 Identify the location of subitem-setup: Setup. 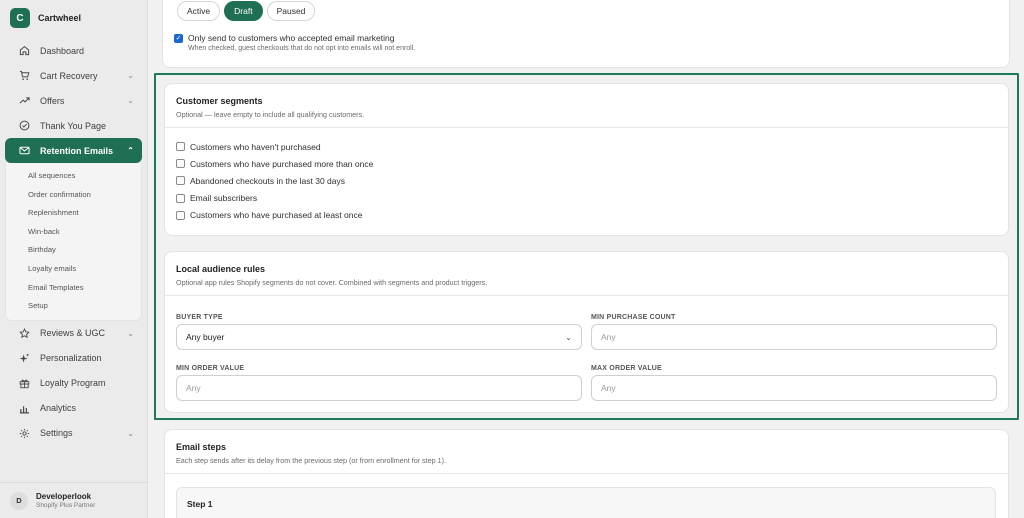
(73, 306).